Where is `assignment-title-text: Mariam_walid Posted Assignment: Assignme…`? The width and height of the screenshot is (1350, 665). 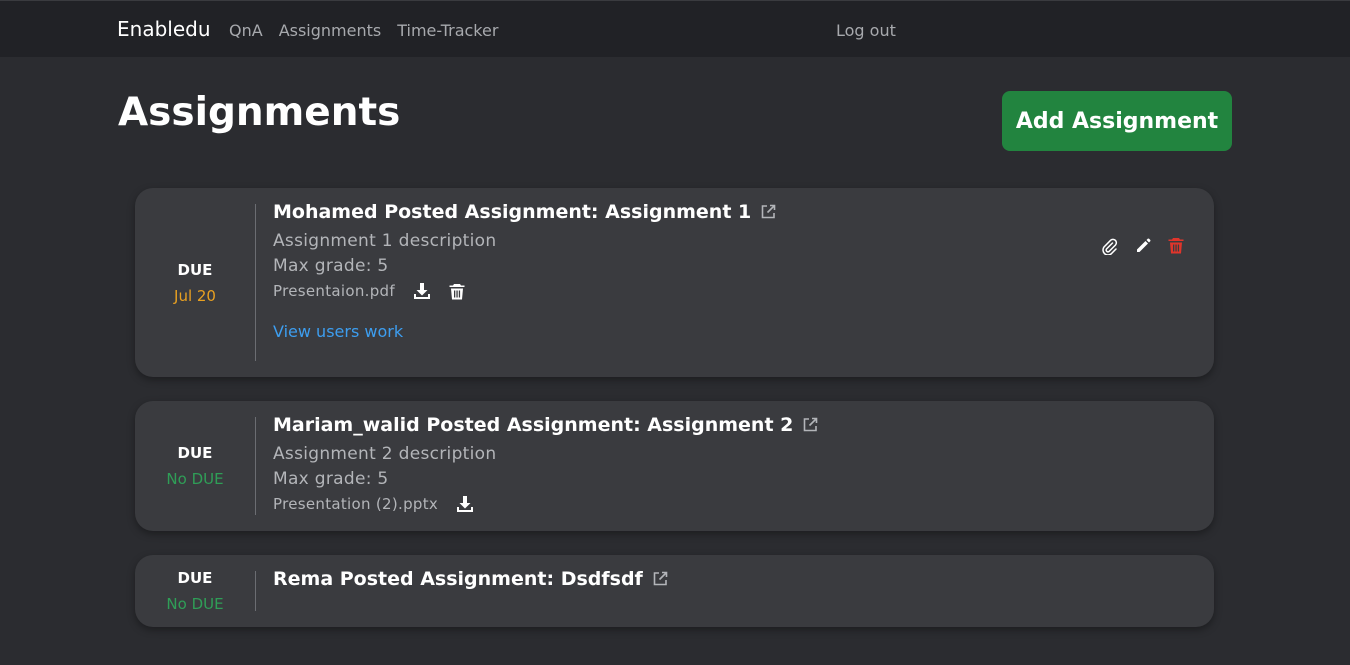 assignment-title-text: Mariam_walid Posted Assignment: Assignme… is located at coordinates (533, 425).